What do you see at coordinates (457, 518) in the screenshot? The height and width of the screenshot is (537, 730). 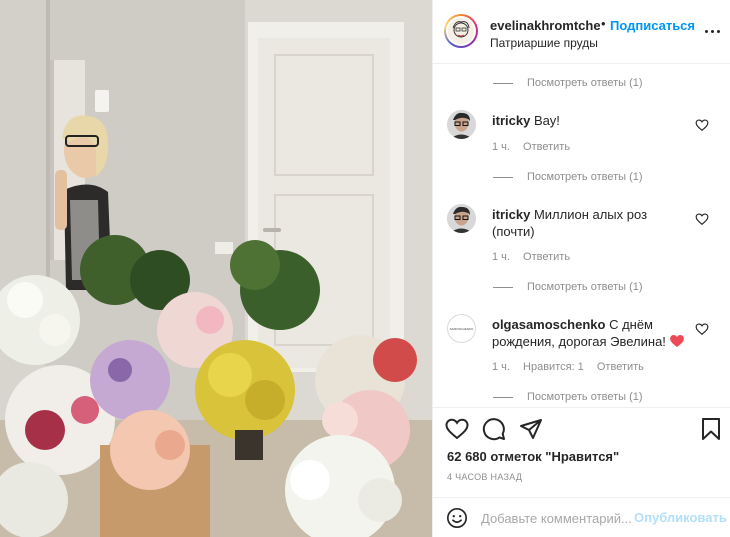 I see `smiley-icon` at bounding box center [457, 518].